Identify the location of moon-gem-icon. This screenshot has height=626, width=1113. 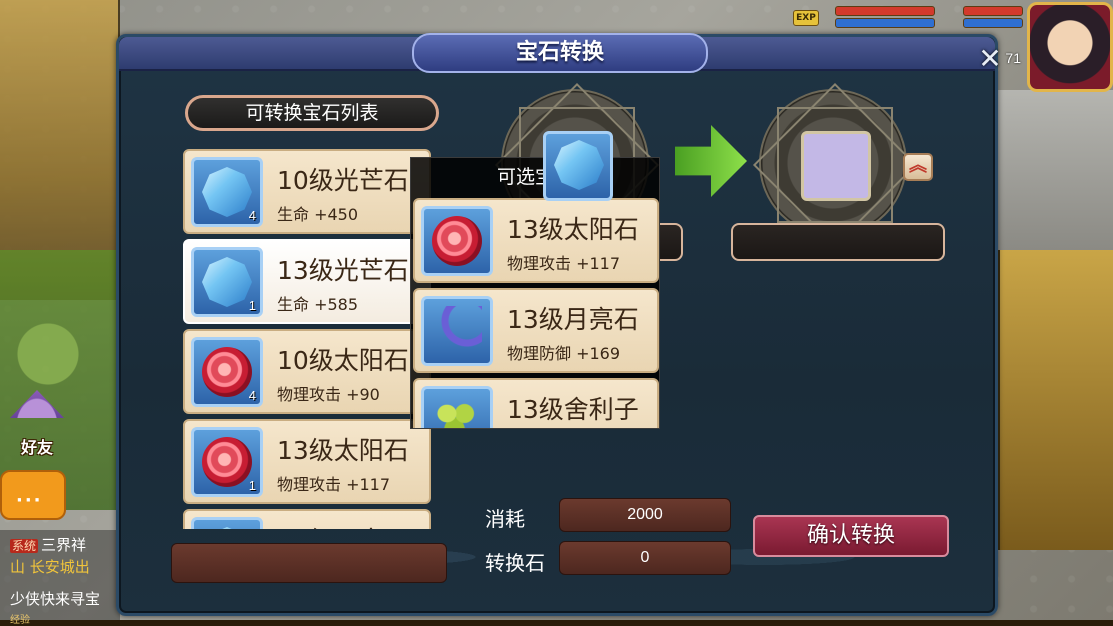
(457, 331).